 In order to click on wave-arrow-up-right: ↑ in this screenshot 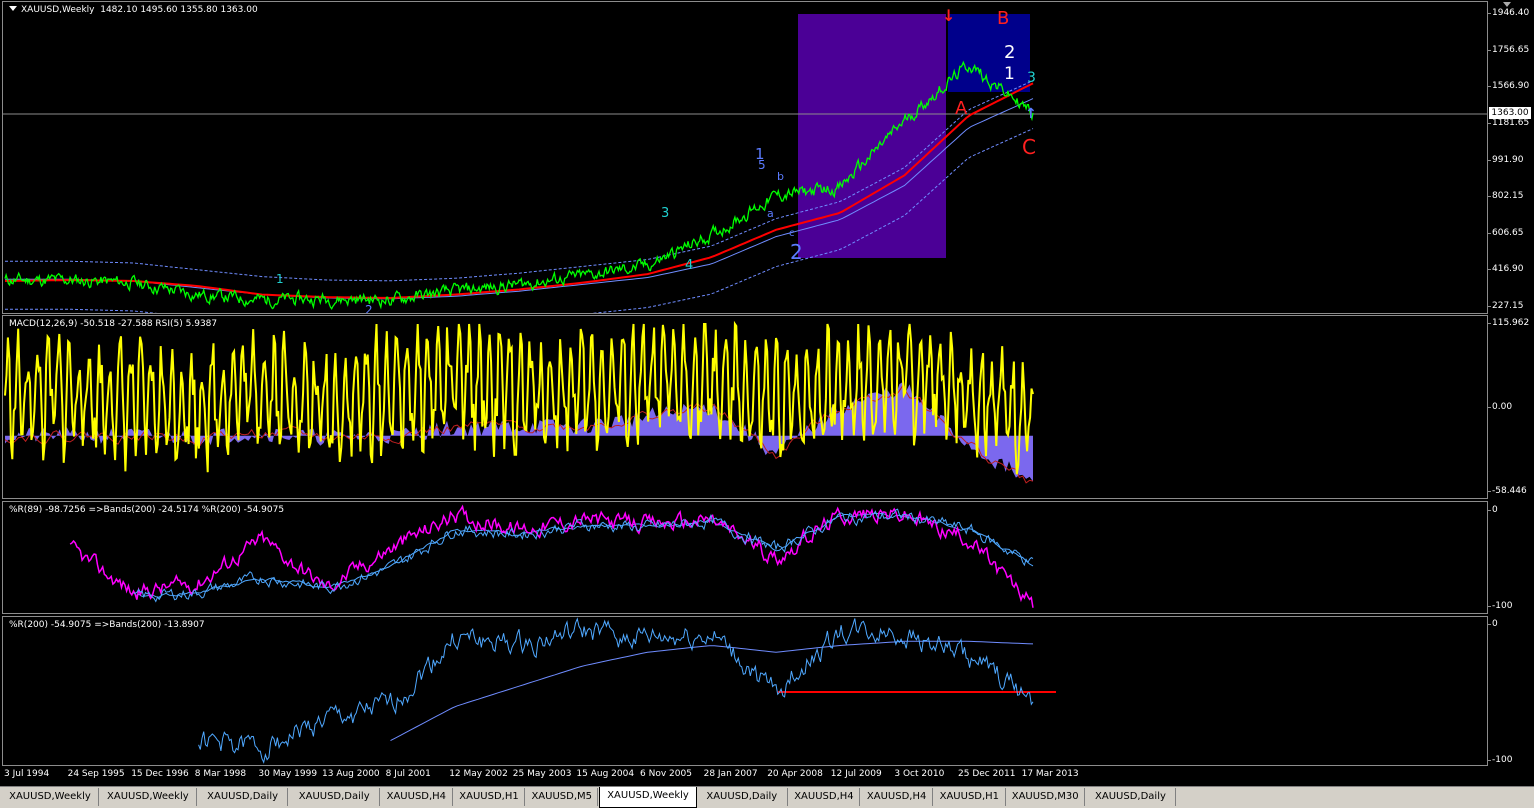, I will do `click(1031, 114)`.